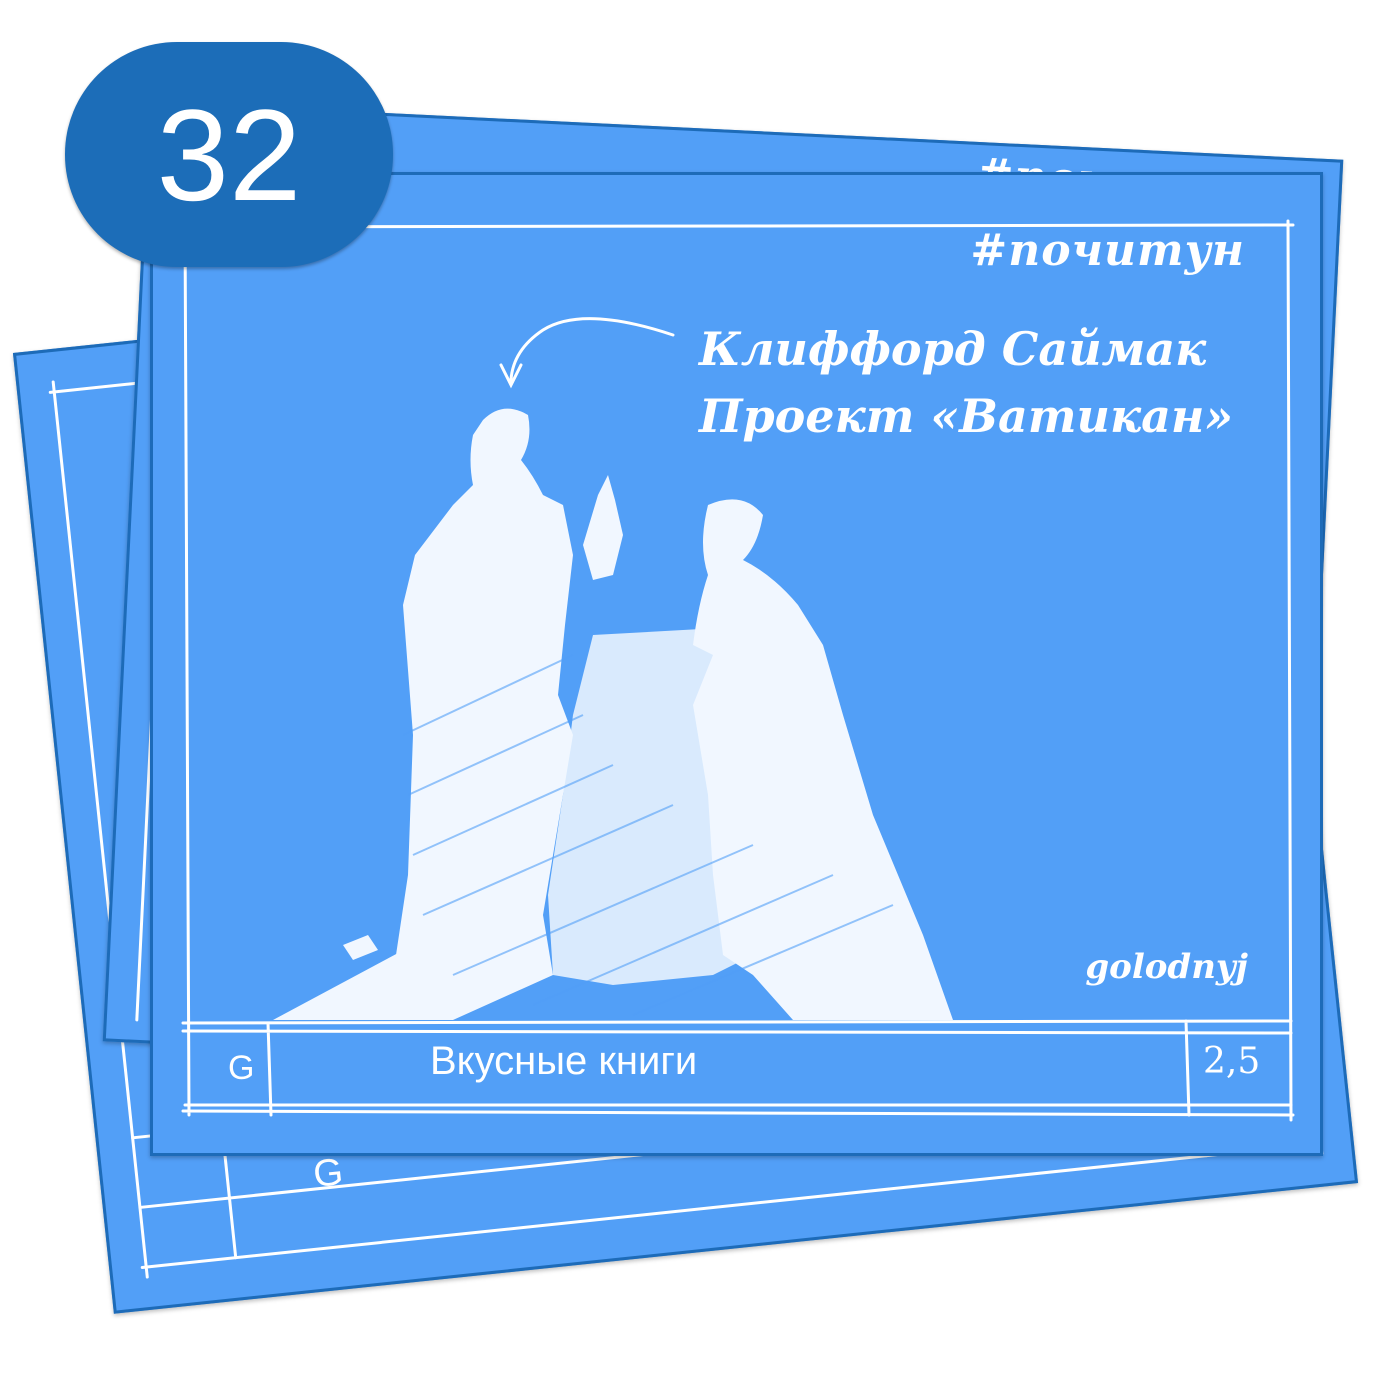 Image resolution: width=1400 pixels, height=1400 pixels. What do you see at coordinates (953, 349) in the screenshot?
I see `book-author: Клиффорд Саймак` at bounding box center [953, 349].